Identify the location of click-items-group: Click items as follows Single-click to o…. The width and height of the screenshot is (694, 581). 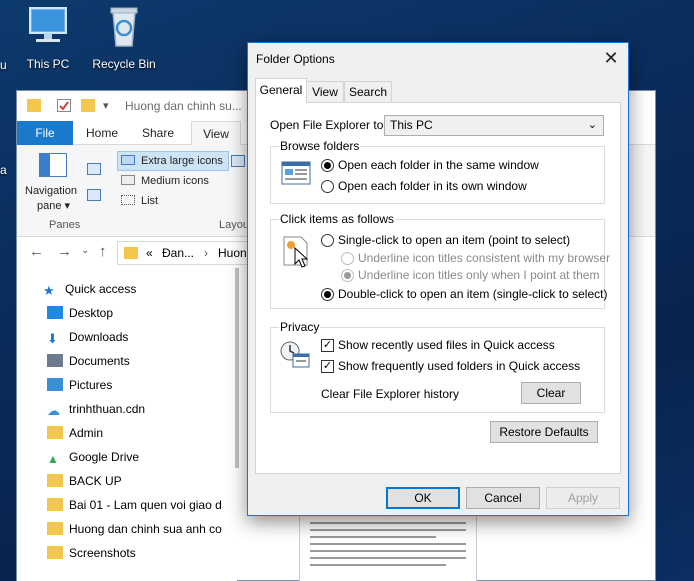
(440, 260).